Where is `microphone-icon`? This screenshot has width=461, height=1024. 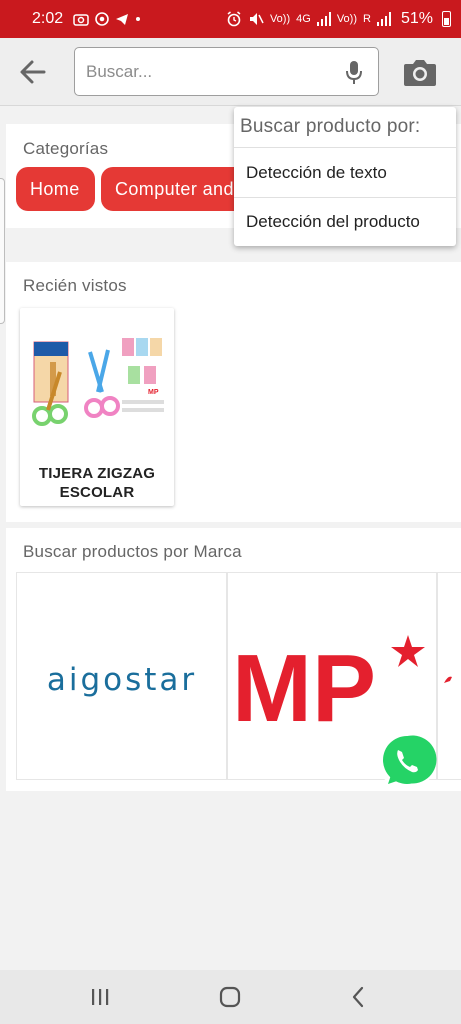
microphone-icon is located at coordinates (354, 73).